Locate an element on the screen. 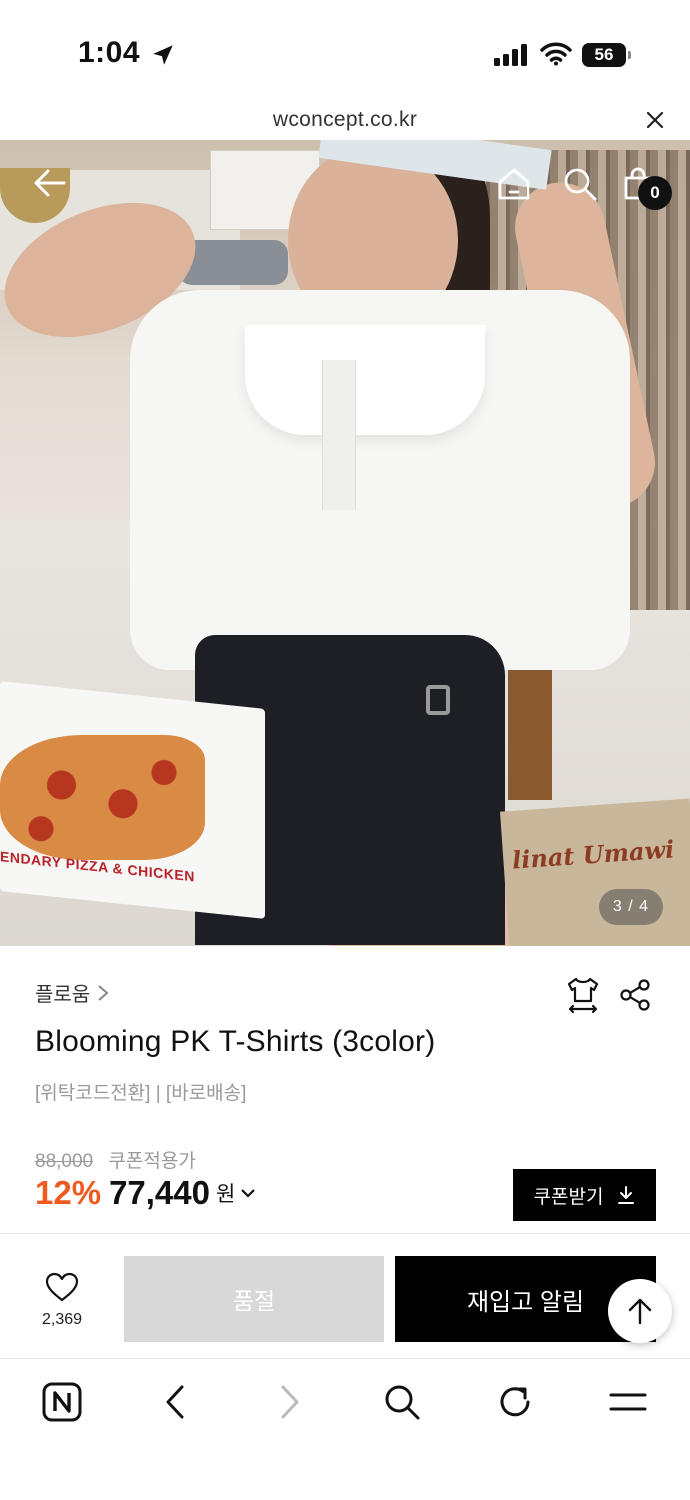 The image size is (690, 1500). image-collar is located at coordinates (365, 380).